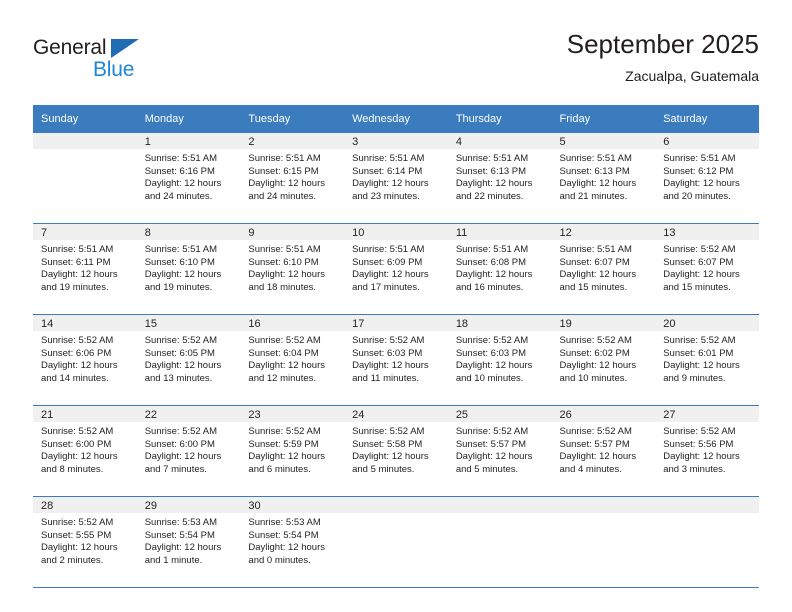 The image size is (792, 612). Describe the element at coordinates (72, 469) in the screenshot. I see `daylight-text-line2: and 8 minutes.` at that location.